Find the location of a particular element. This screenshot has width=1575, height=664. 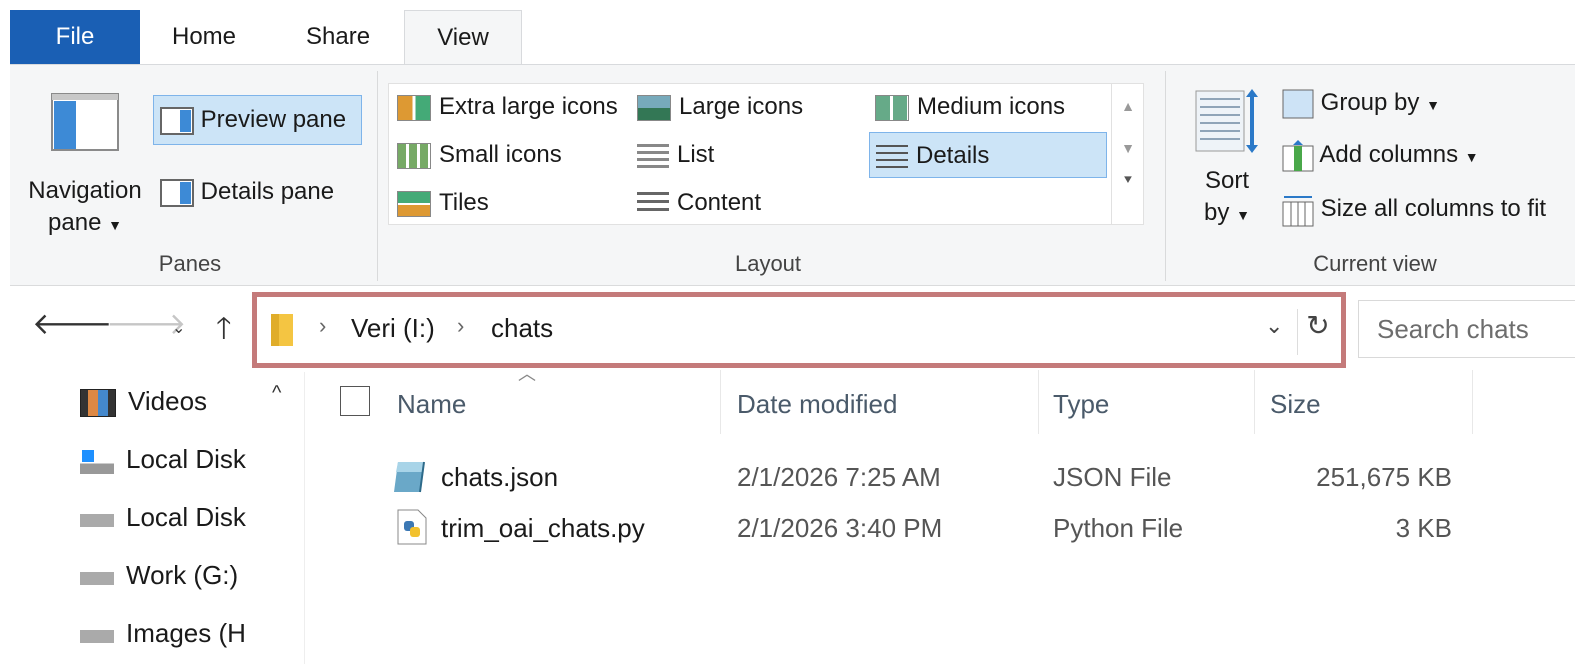

sort-icon is located at coordinates (1226, 121).